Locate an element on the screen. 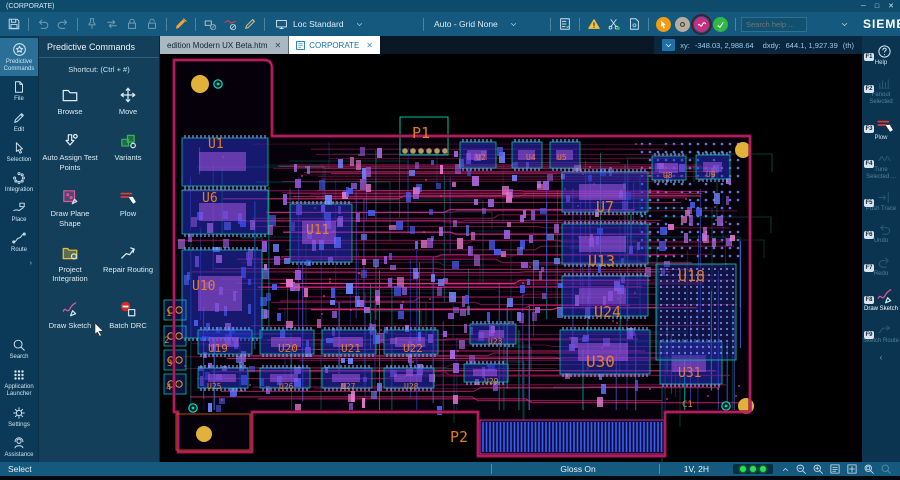 This screenshot has height=480, width=900. command-variants: Variants is located at coordinates (128, 152).